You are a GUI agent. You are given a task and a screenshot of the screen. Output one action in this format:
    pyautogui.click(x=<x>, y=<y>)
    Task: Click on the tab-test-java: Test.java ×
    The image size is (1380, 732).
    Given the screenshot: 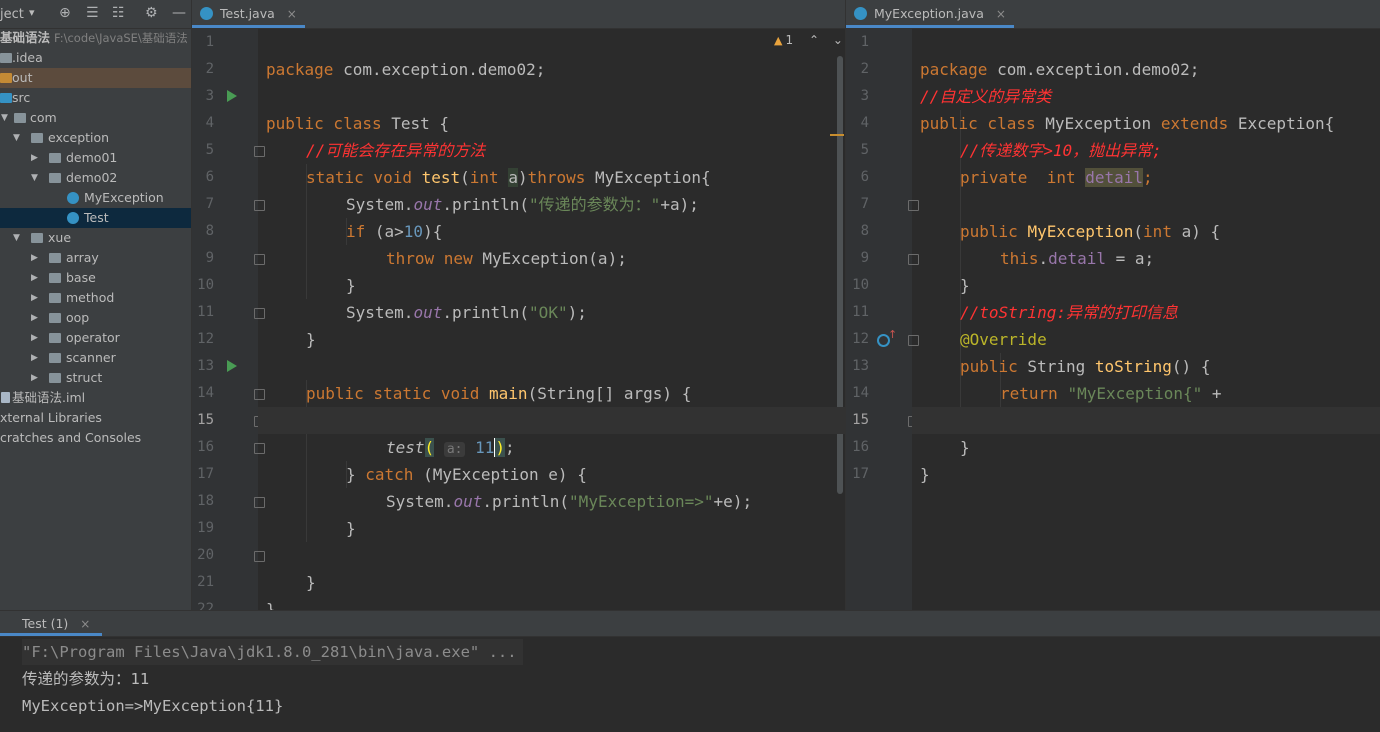 What is the action you would take?
    pyautogui.click(x=248, y=14)
    